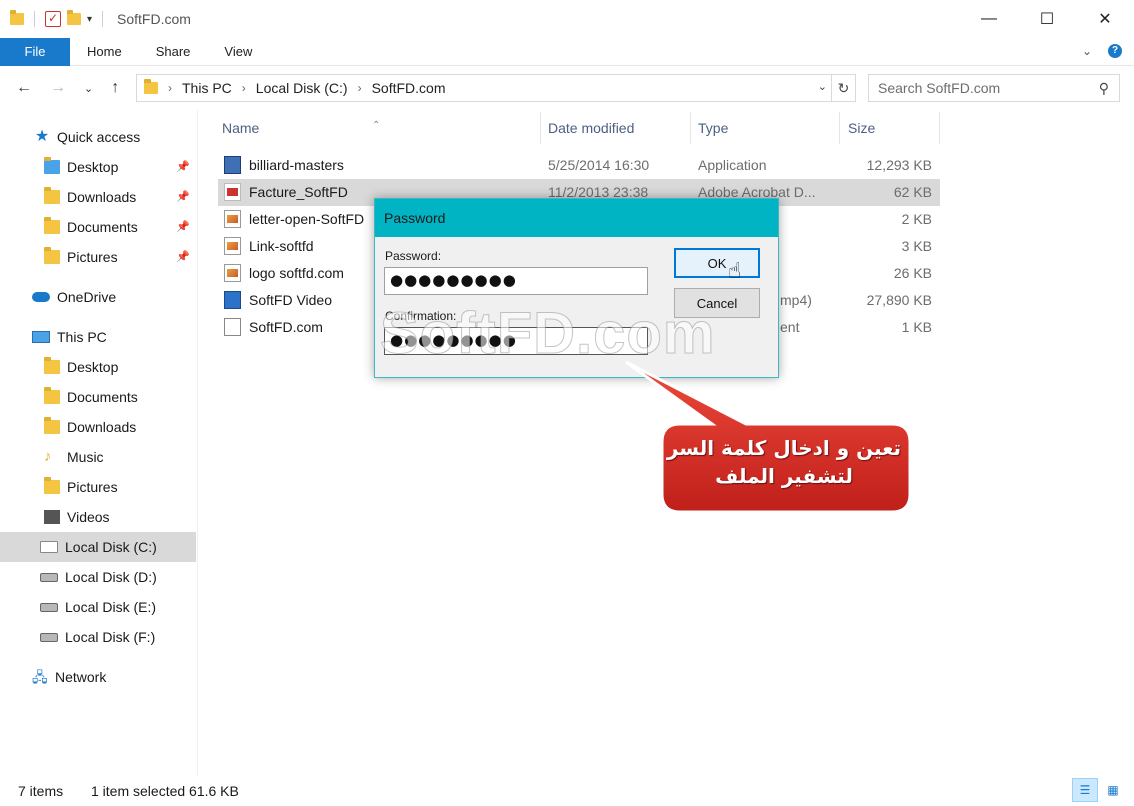 Image resolution: width=1134 pixels, height=806 pixels. I want to click on sidebar-item-local-disk-d: Local Disk (D:), so click(98, 577).